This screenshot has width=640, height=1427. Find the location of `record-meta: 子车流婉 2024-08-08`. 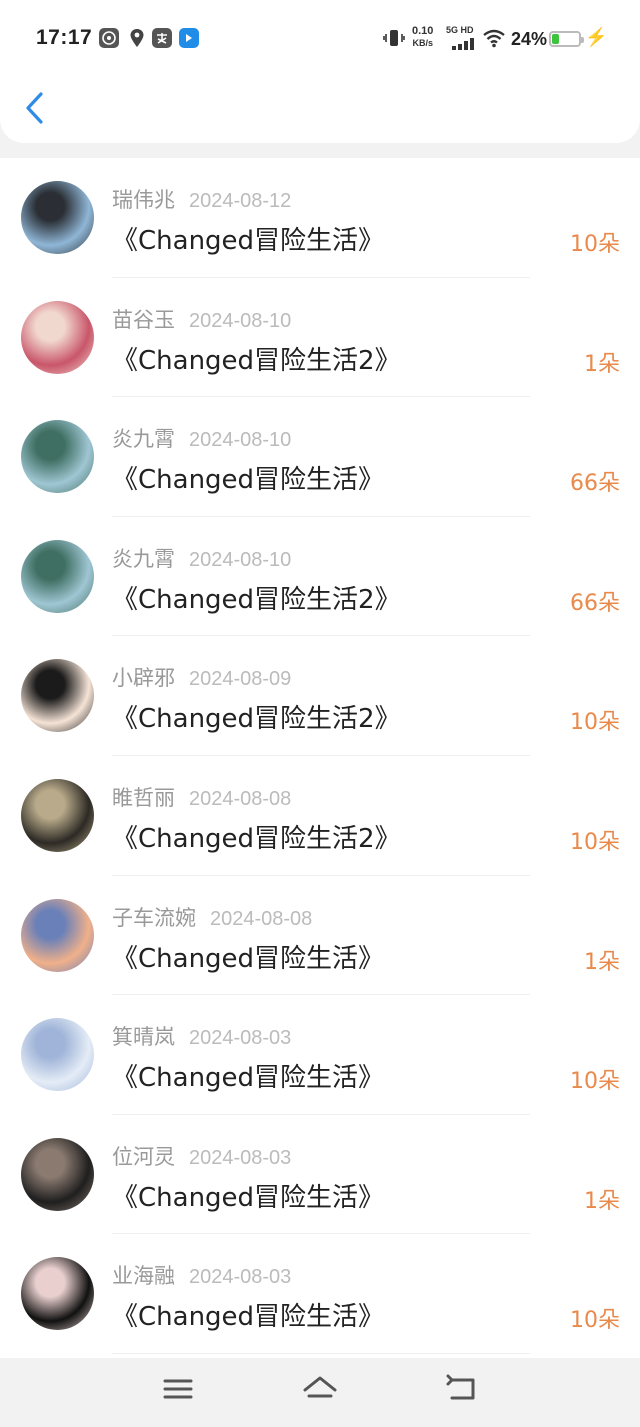

record-meta: 子车流婉 2024-08-08 is located at coordinates (212, 917).